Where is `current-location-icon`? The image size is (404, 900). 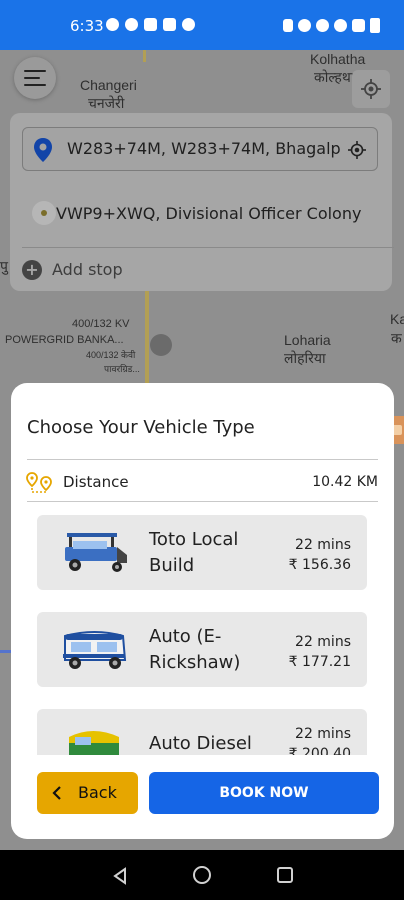 current-location-icon is located at coordinates (357, 150).